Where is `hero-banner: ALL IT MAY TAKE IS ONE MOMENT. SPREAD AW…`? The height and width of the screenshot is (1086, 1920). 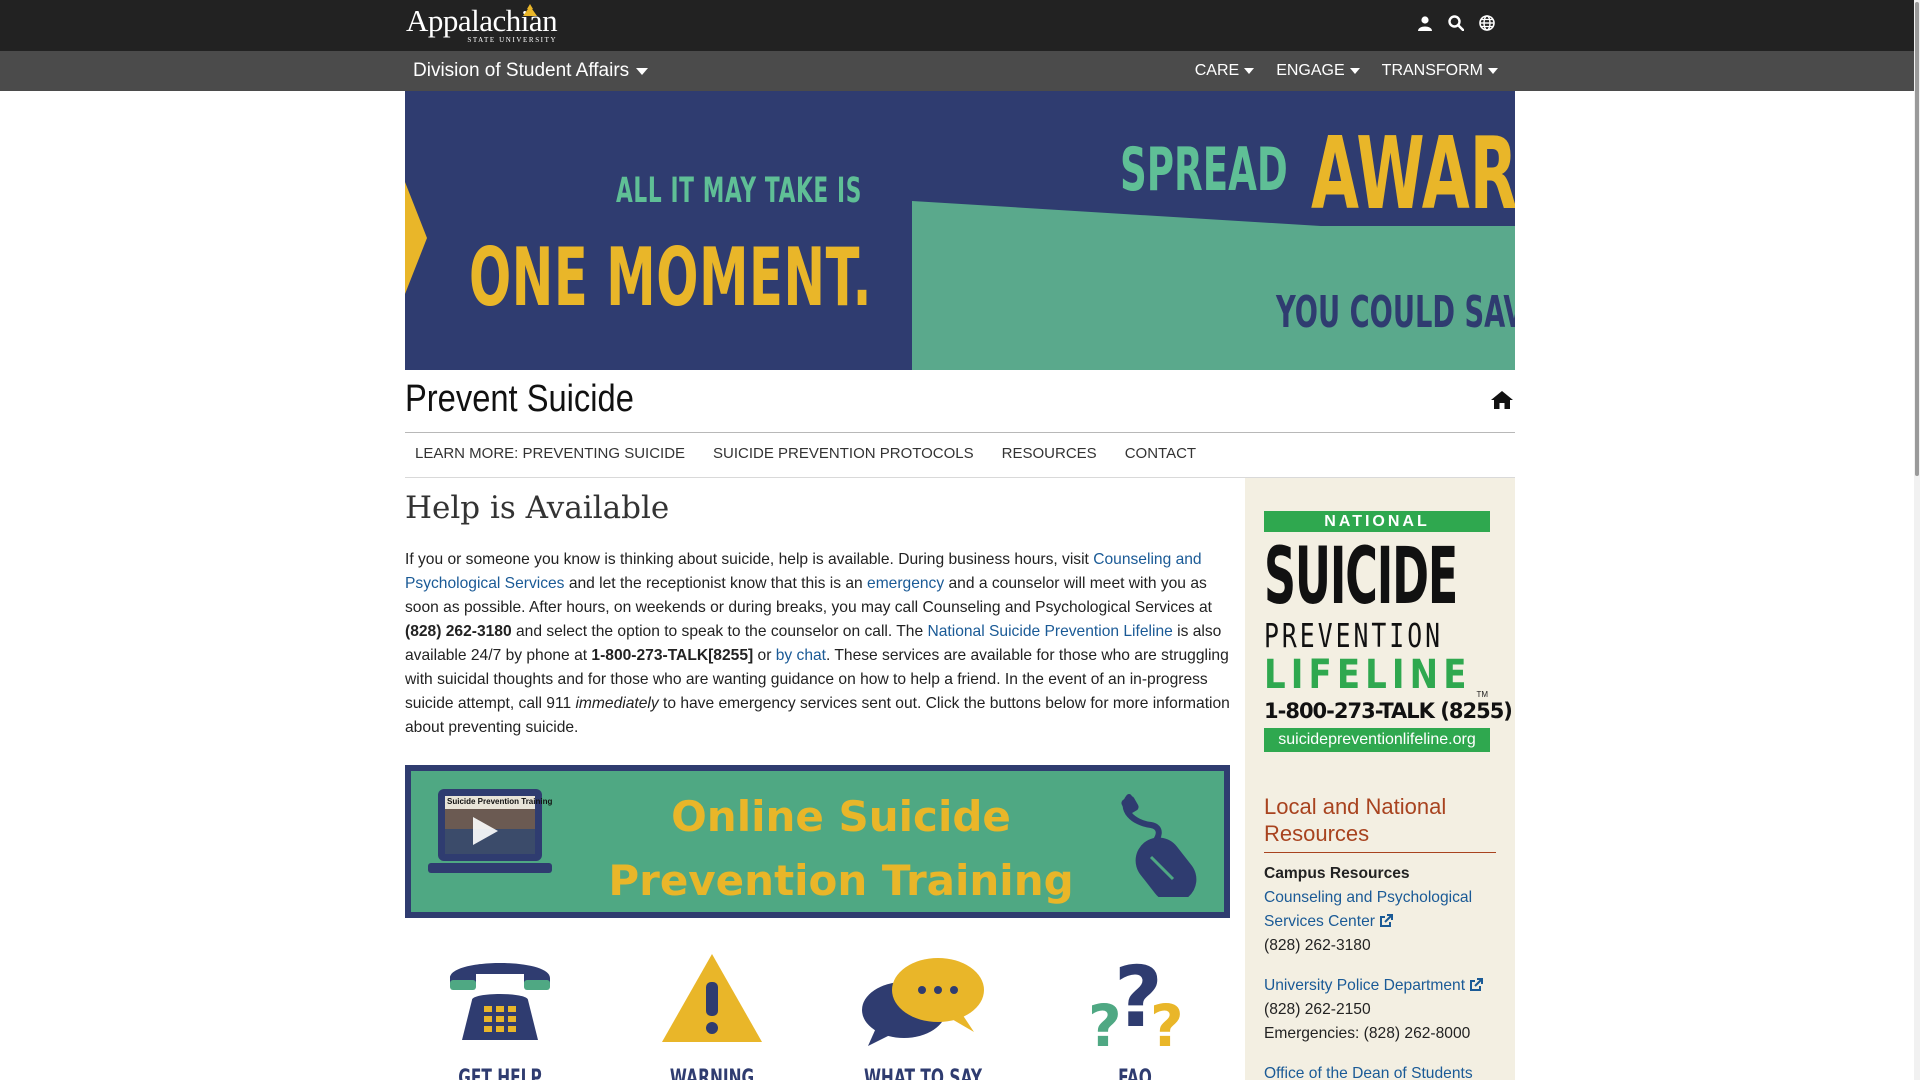 hero-banner: ALL IT MAY TAKE IS ONE MOMENT. SPREAD AW… is located at coordinates (960, 230).